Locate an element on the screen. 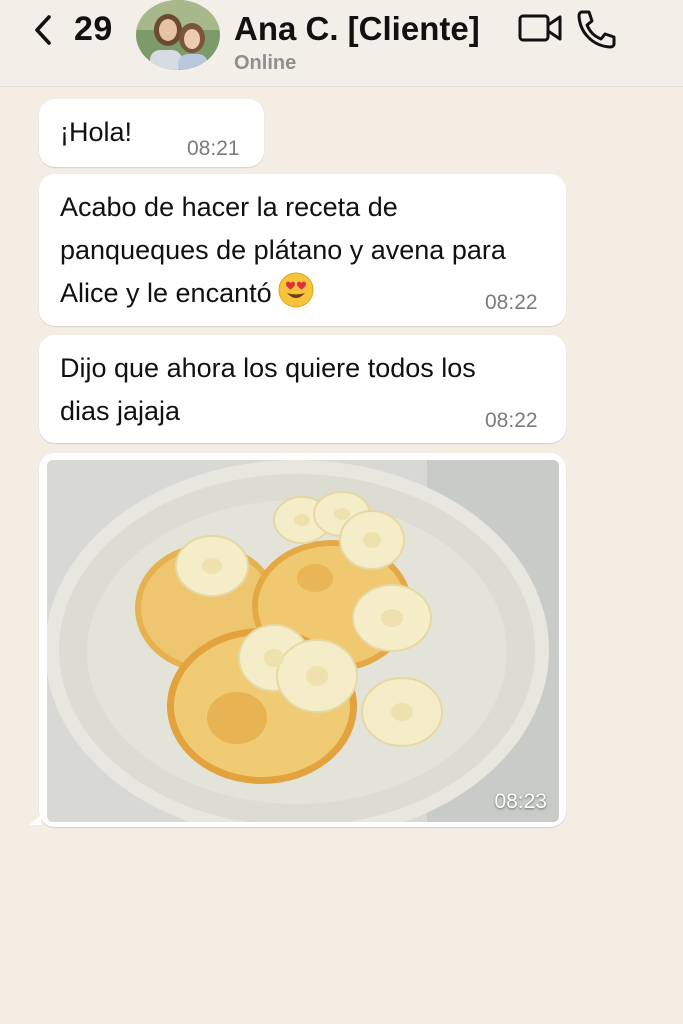  message-line: panqueques de plátano y avena para is located at coordinates (283, 250).